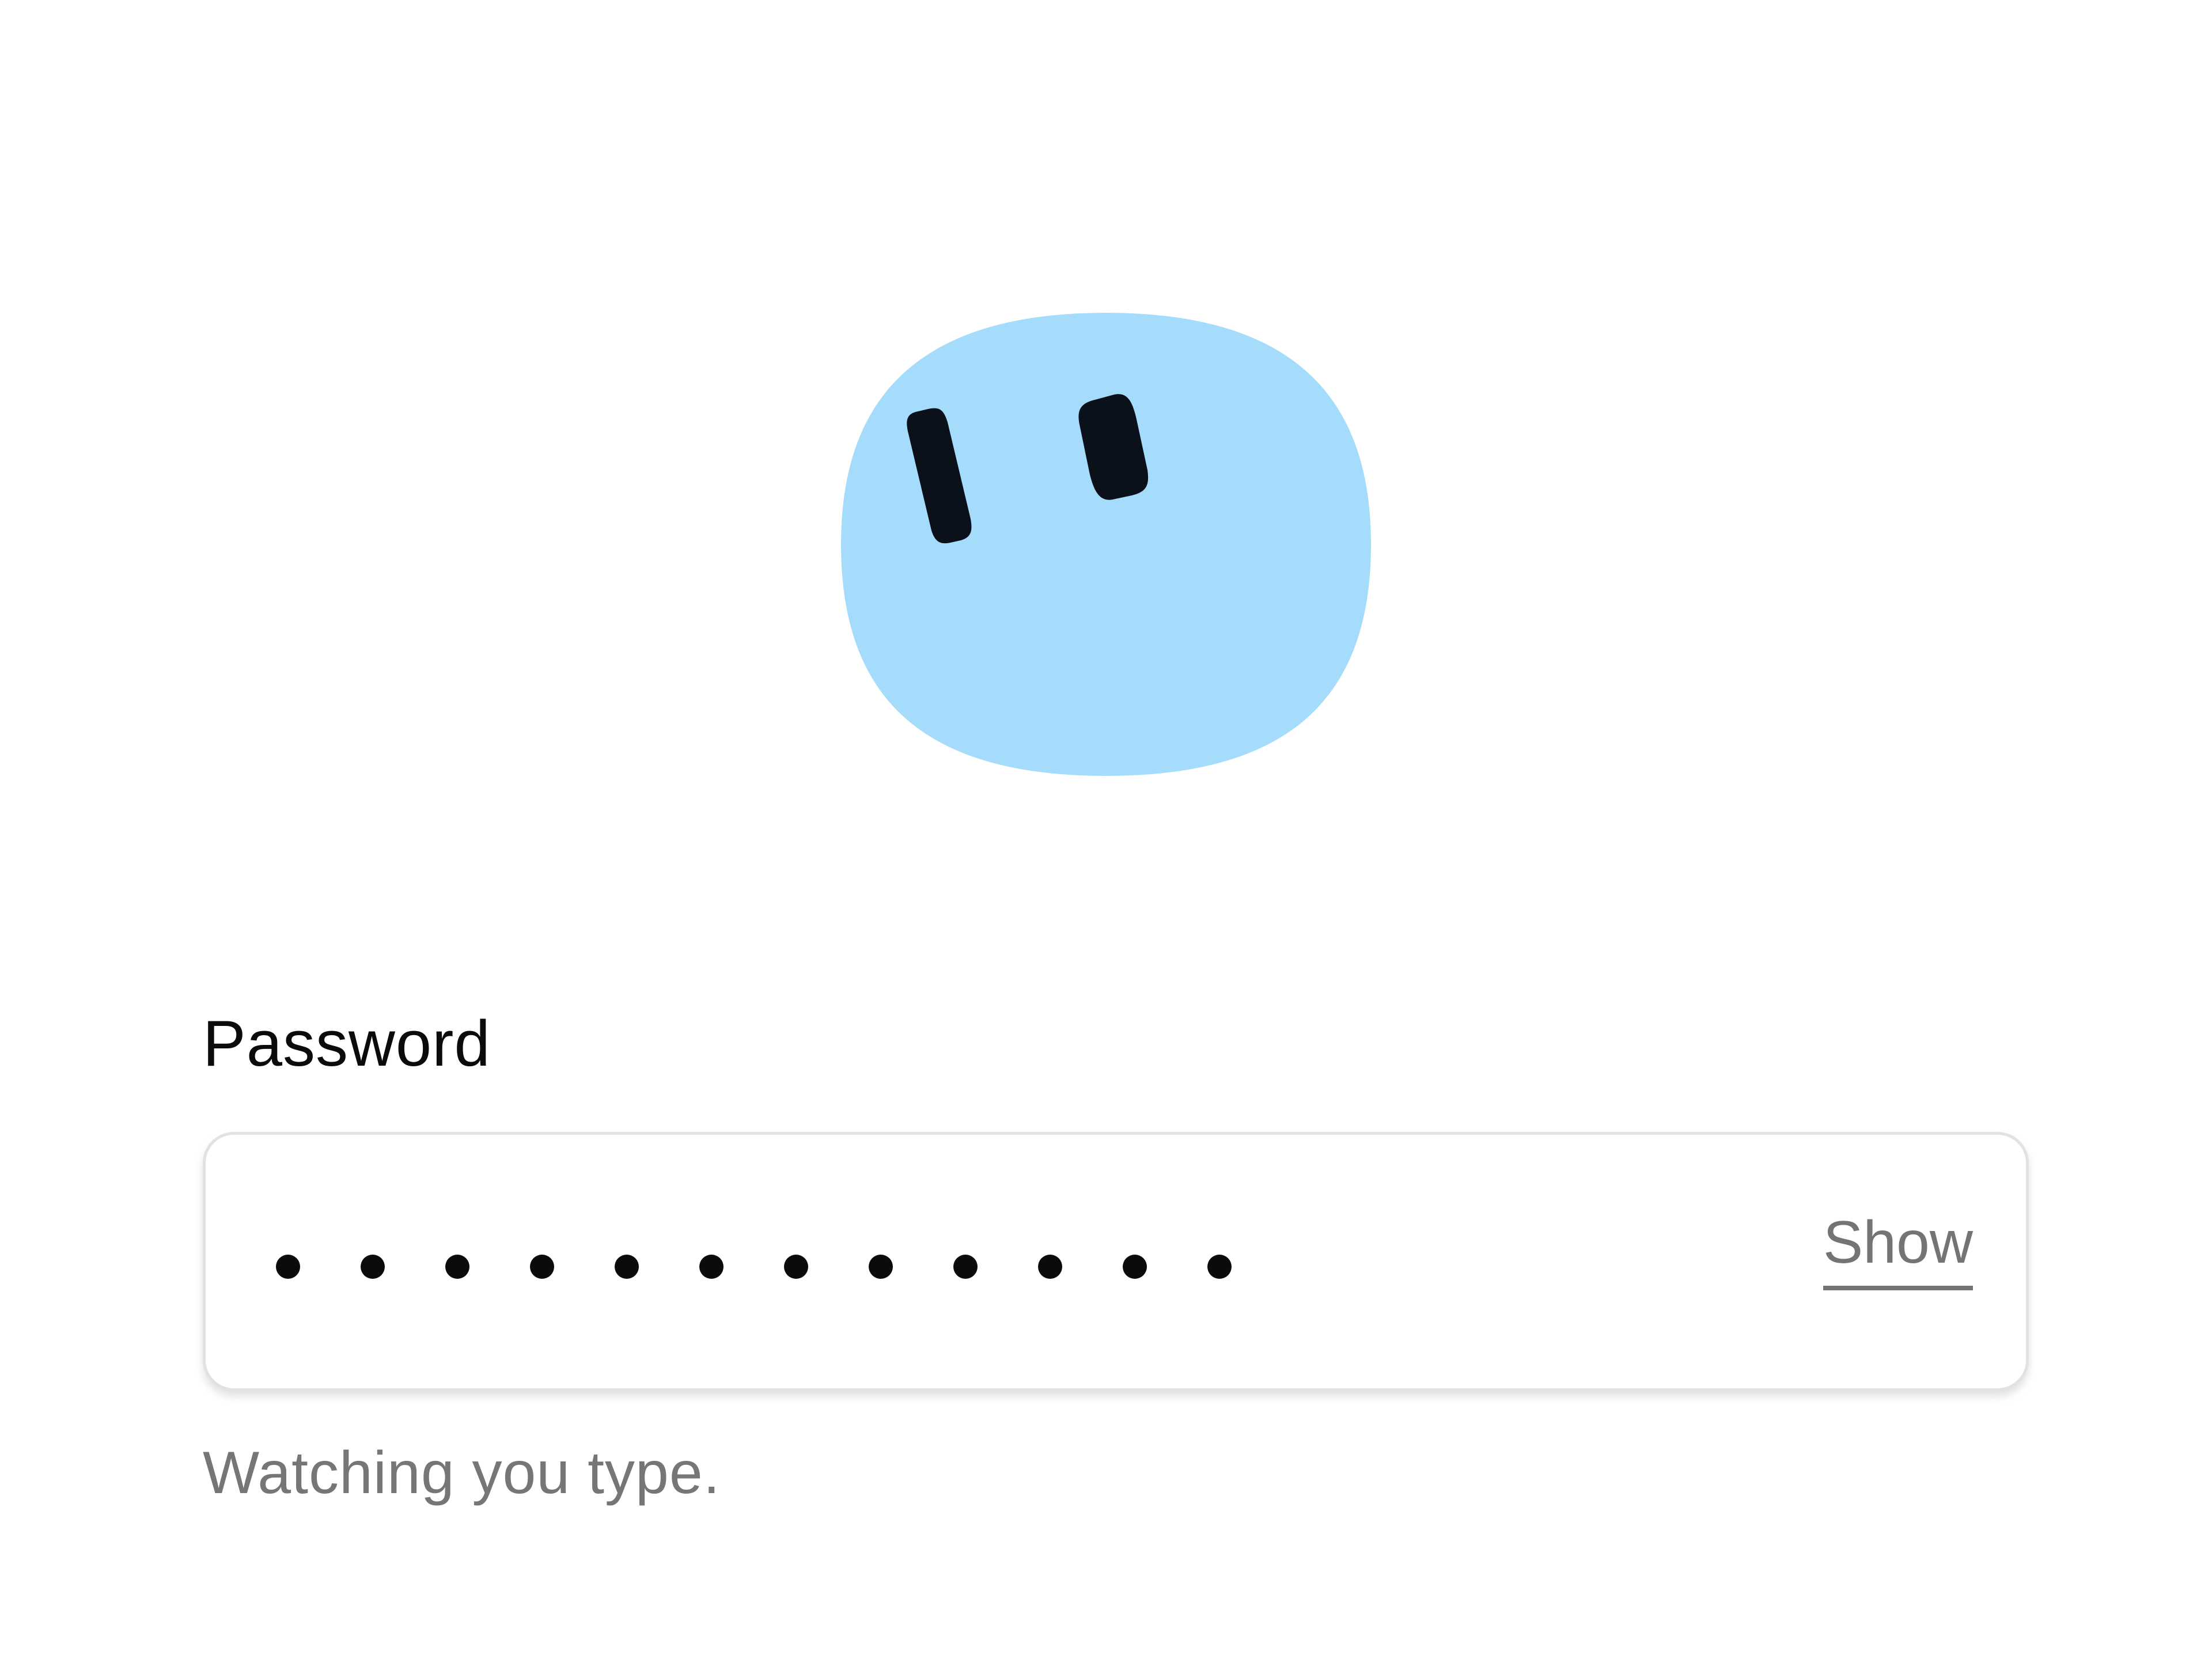 This screenshot has width=2212, height=1659. Describe the element at coordinates (1898, 1247) in the screenshot. I see `show-password-button: Show` at that location.